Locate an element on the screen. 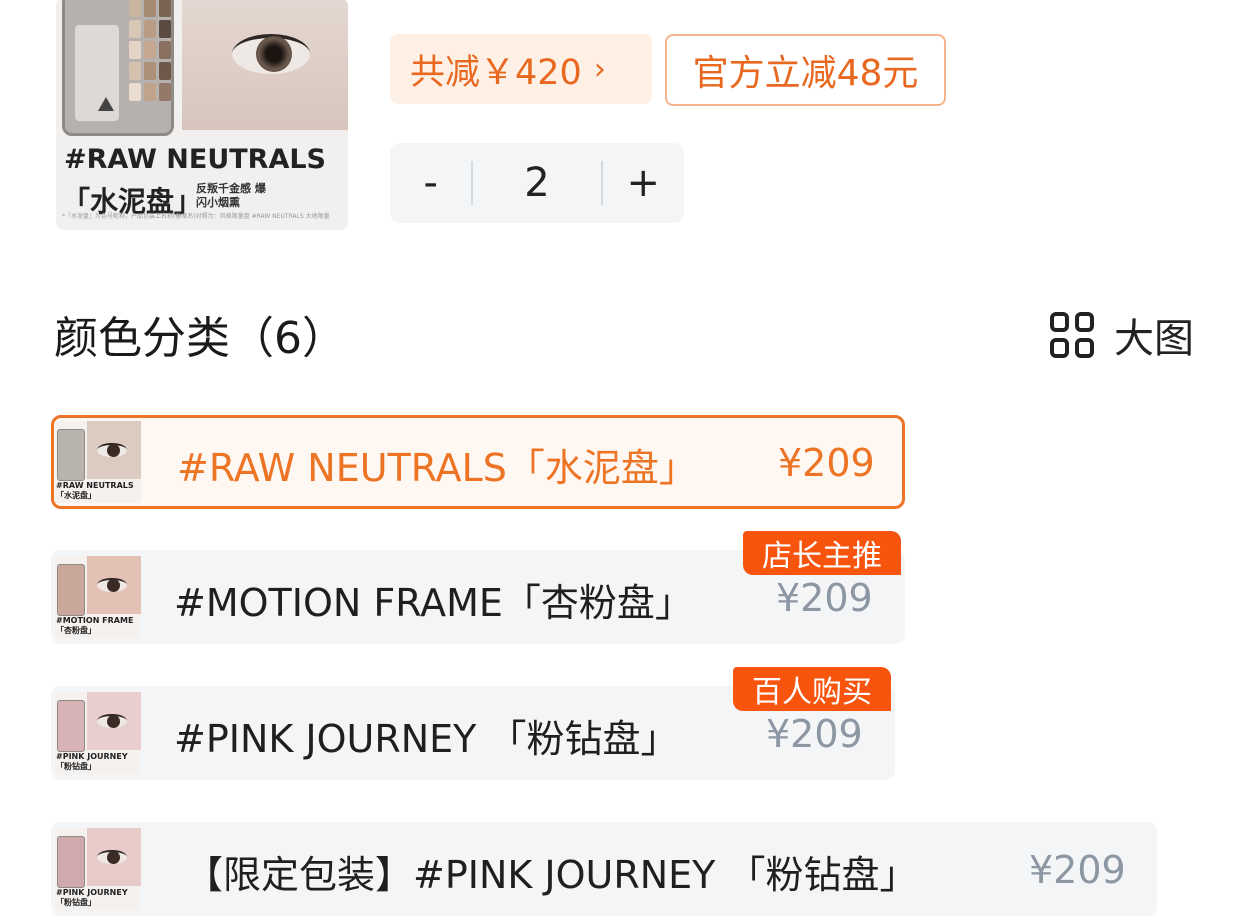  option-name: #PINK JOURNEY 「粉钻盘」 is located at coordinates (426, 739).